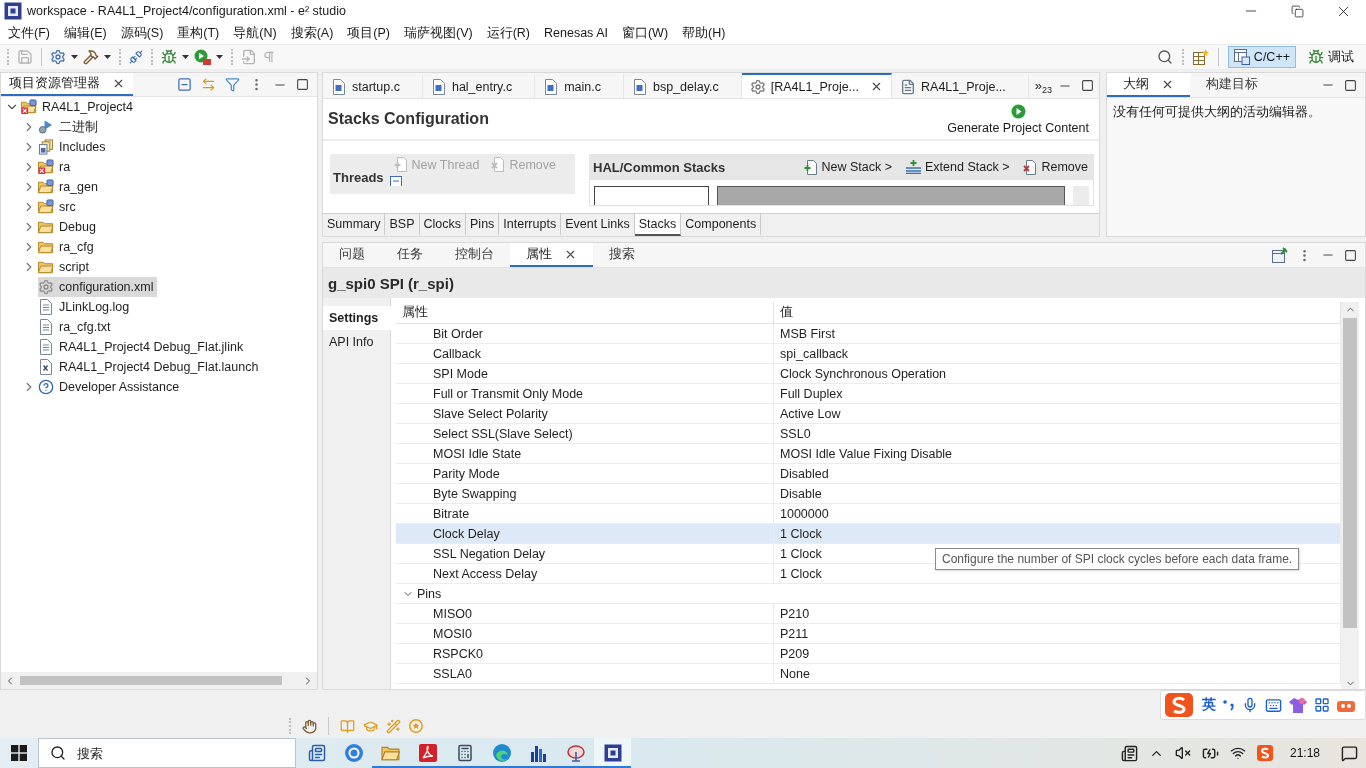 The height and width of the screenshot is (768, 1366). Describe the element at coordinates (118, 83) in the screenshot. I see `close-icon` at that location.